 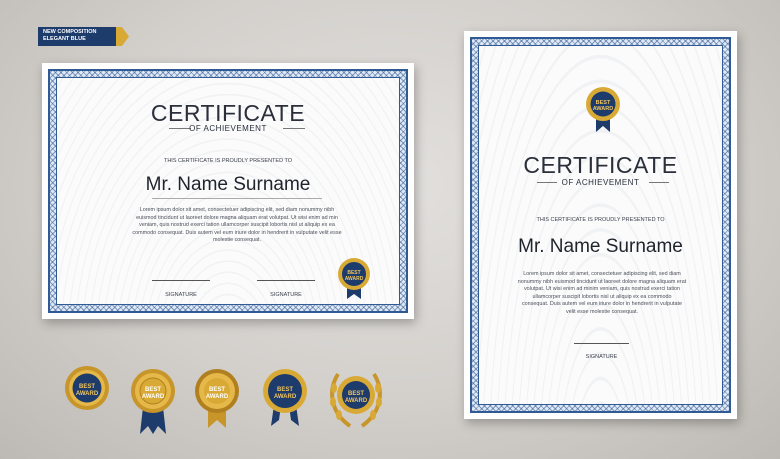 I want to click on medal-landscape: BEST AWARD, so click(x=354, y=278).